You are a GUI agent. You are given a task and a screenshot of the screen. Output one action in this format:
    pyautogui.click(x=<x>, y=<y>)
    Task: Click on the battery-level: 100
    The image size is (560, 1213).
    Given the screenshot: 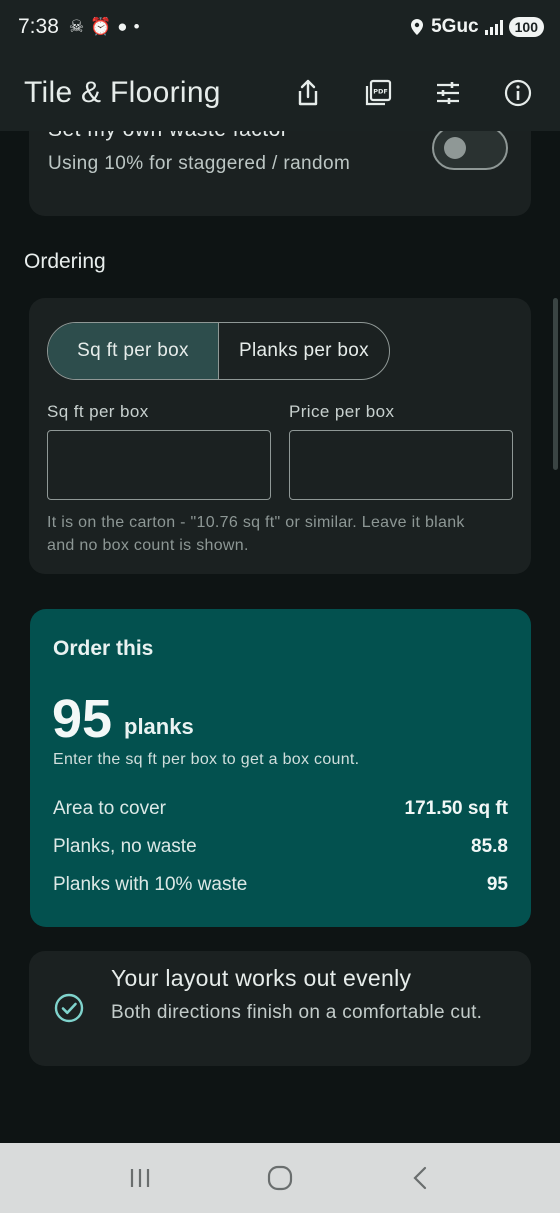 What is the action you would take?
    pyautogui.click(x=526, y=27)
    